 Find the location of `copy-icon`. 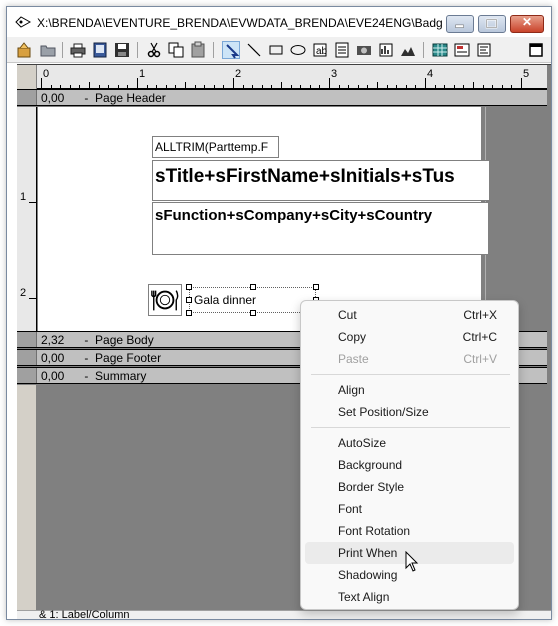

copy-icon is located at coordinates (176, 50).